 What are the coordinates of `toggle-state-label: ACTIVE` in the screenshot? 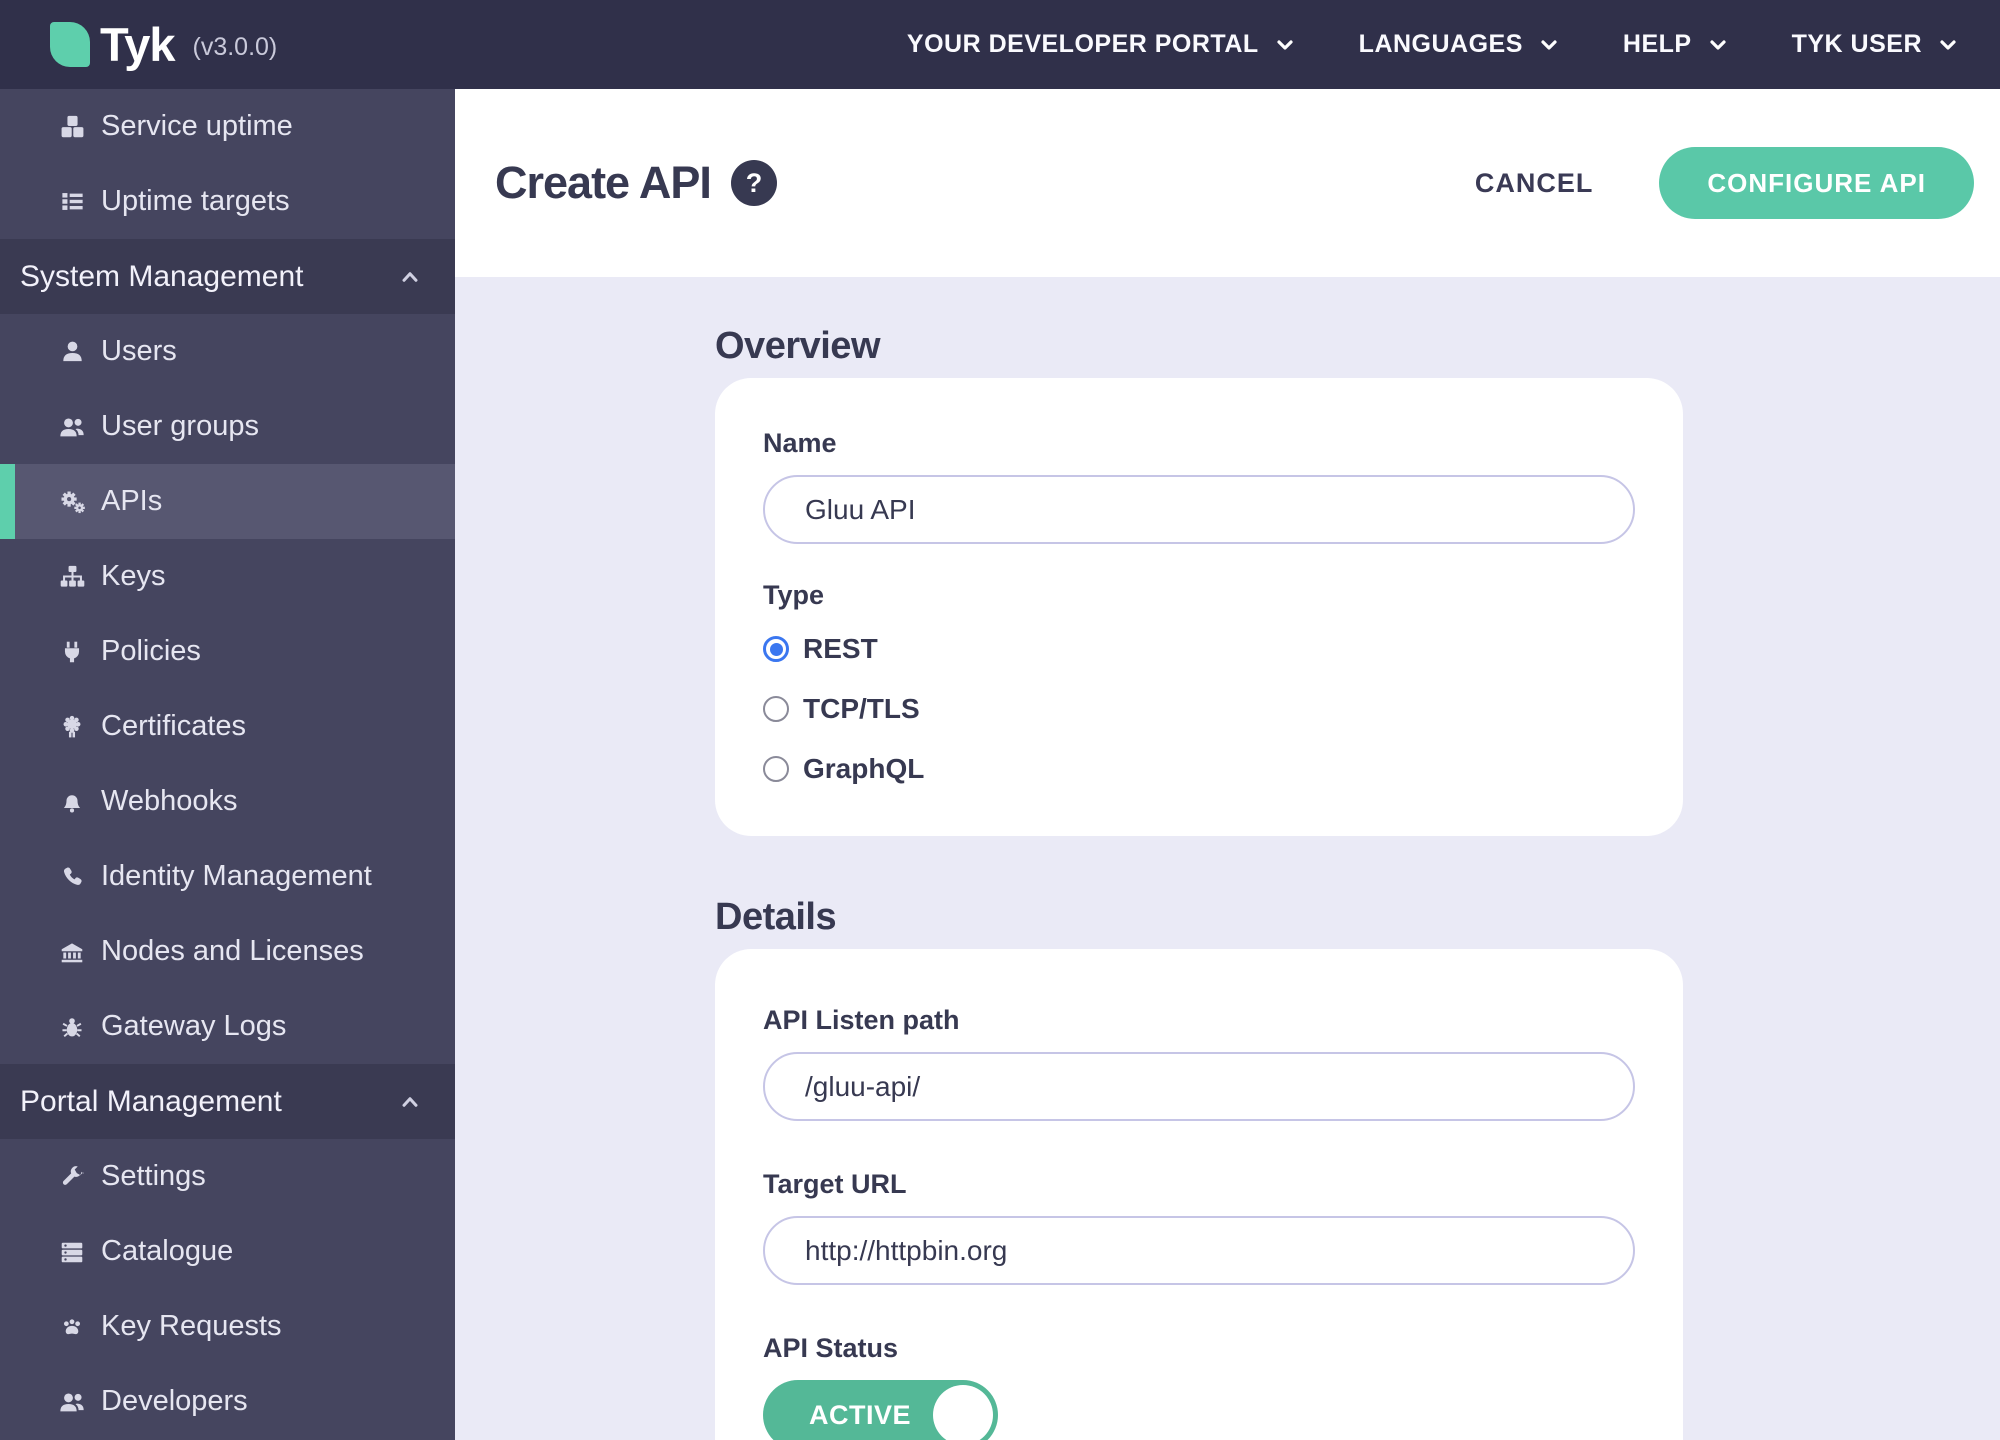 It's located at (860, 1414).